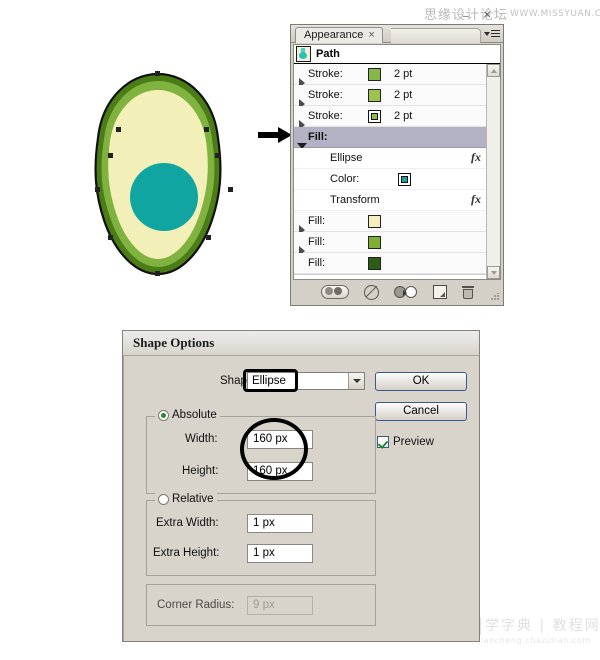  Describe the element at coordinates (390, 200) in the screenshot. I see `appearance-row: Transform fx` at that location.